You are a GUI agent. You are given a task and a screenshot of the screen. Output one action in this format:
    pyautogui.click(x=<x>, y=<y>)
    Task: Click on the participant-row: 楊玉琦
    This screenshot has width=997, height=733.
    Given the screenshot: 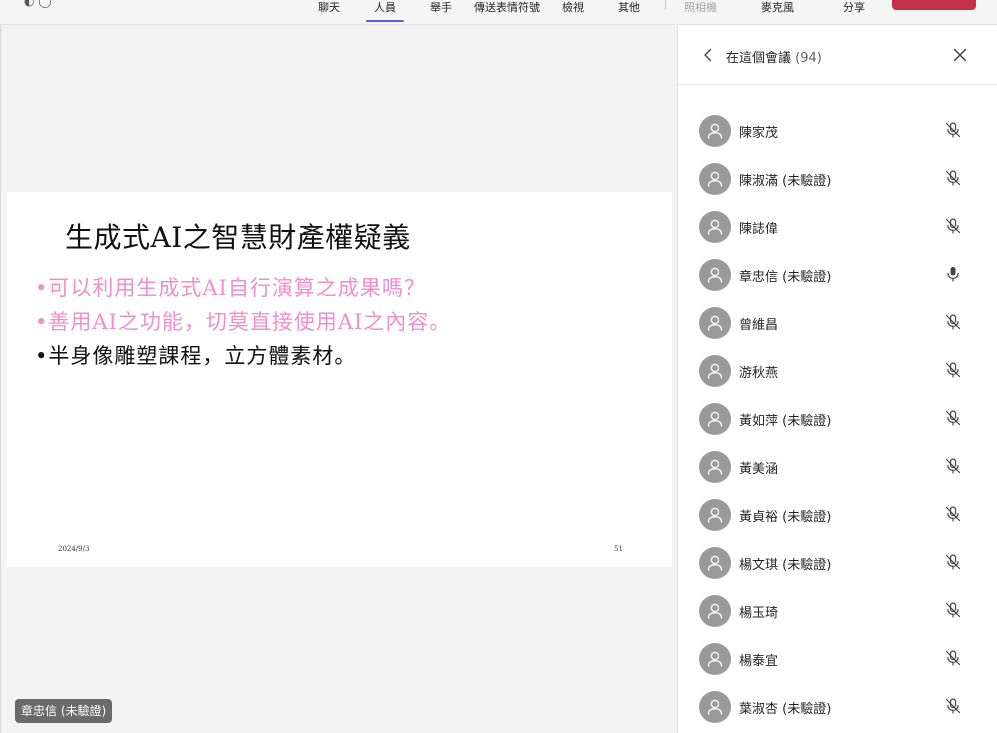 What is the action you would take?
    pyautogui.click(x=837, y=610)
    